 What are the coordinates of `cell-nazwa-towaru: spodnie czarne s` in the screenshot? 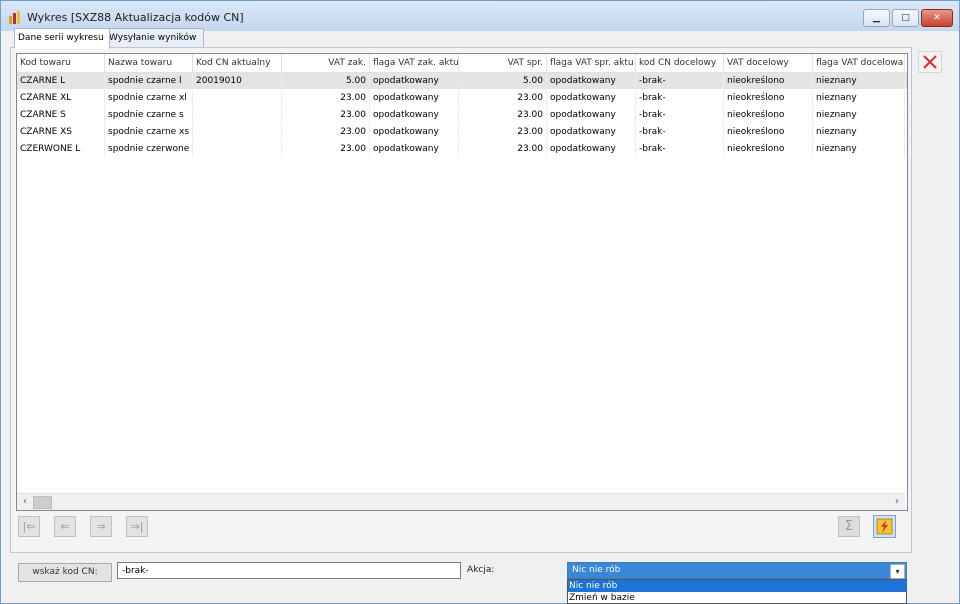 It's located at (149, 115).